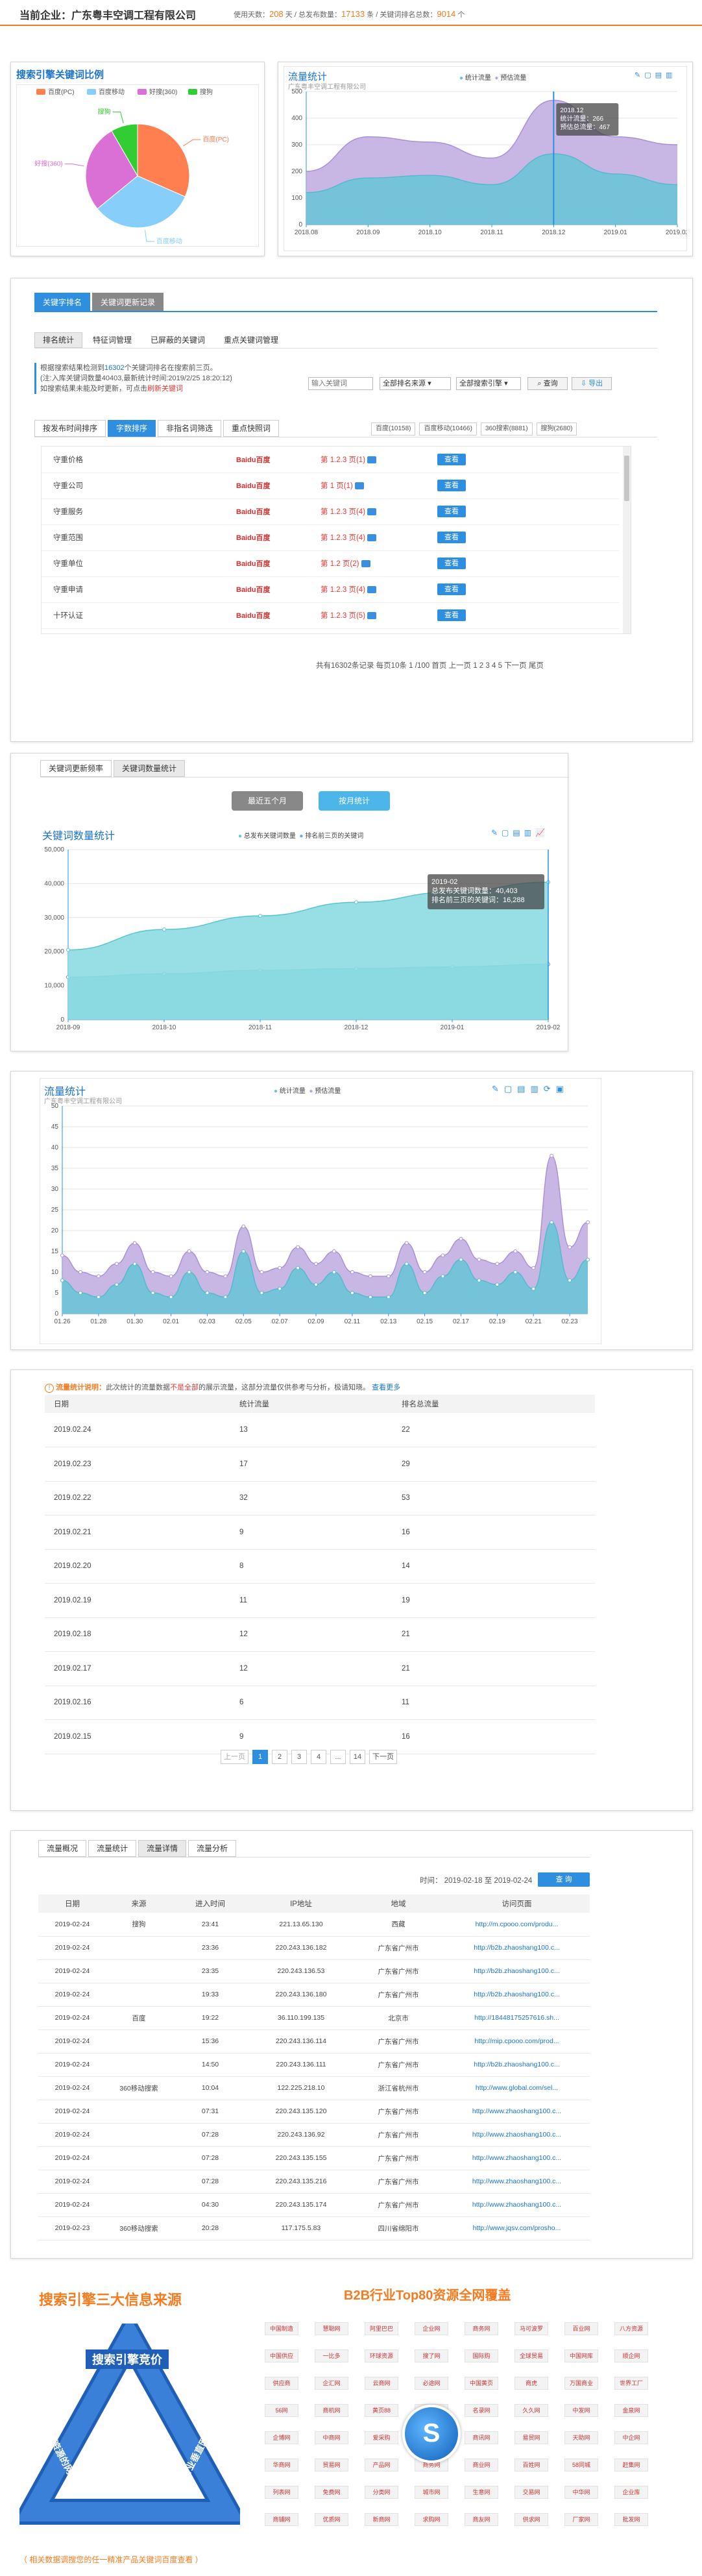 The width and height of the screenshot is (702, 2576). Describe the element at coordinates (150, 768) in the screenshot. I see `tab-keyword-count: 关键词数量统计` at that location.